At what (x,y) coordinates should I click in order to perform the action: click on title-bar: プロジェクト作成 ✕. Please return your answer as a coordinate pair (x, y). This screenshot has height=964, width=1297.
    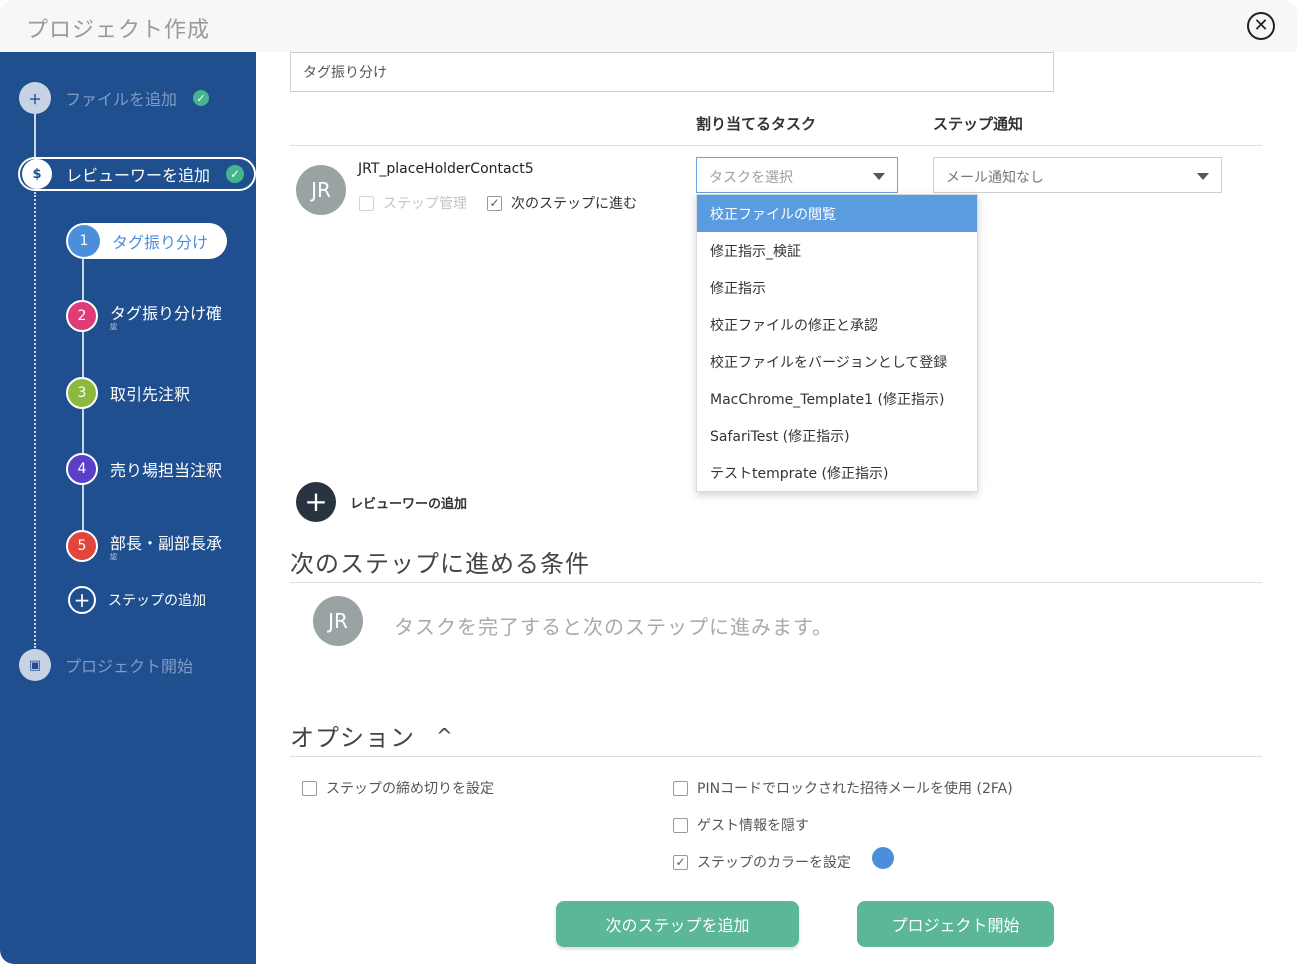
    Looking at the image, I should click on (648, 26).